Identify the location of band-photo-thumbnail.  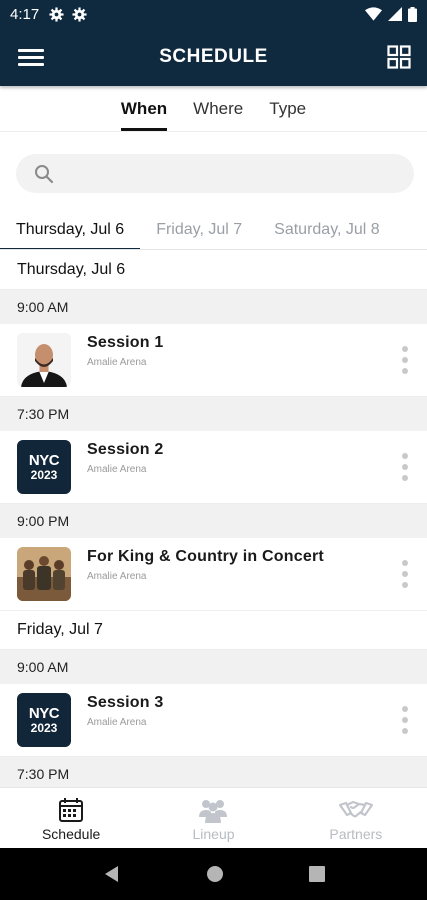
(44, 574).